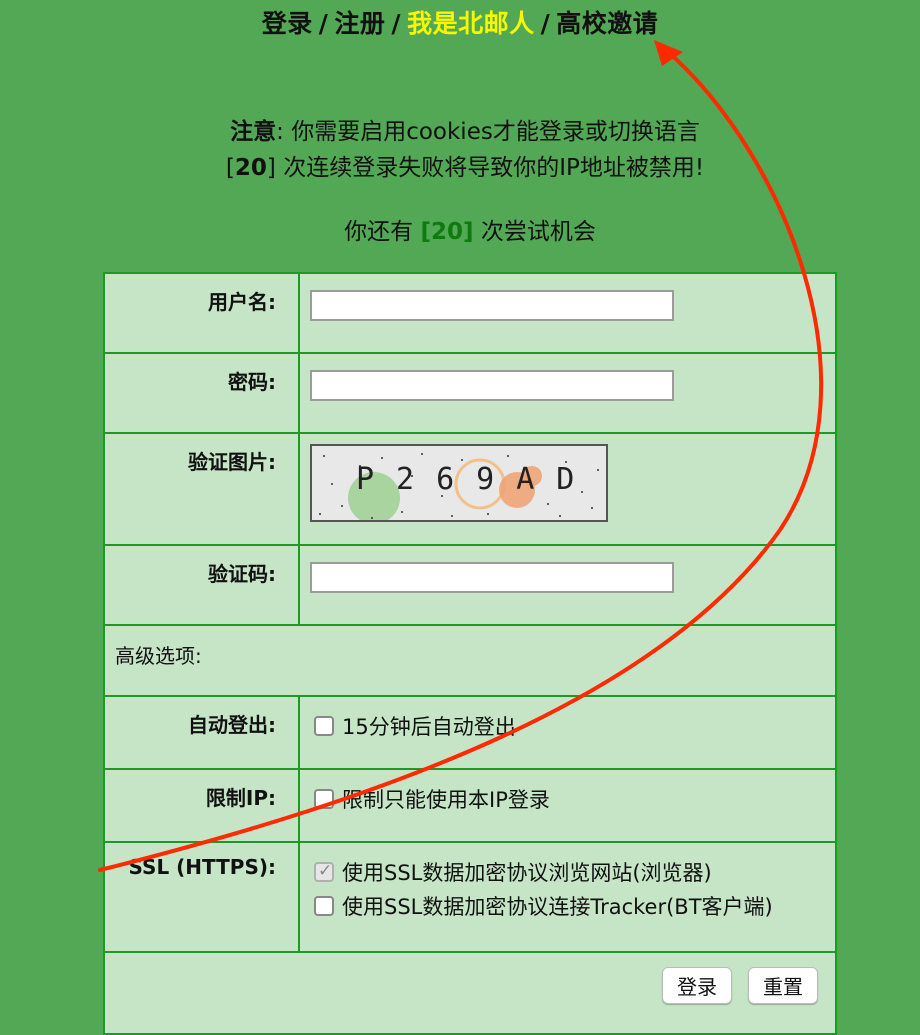 Image resolution: width=920 pixels, height=1035 pixels. I want to click on password-label: 密码:, so click(201, 393).